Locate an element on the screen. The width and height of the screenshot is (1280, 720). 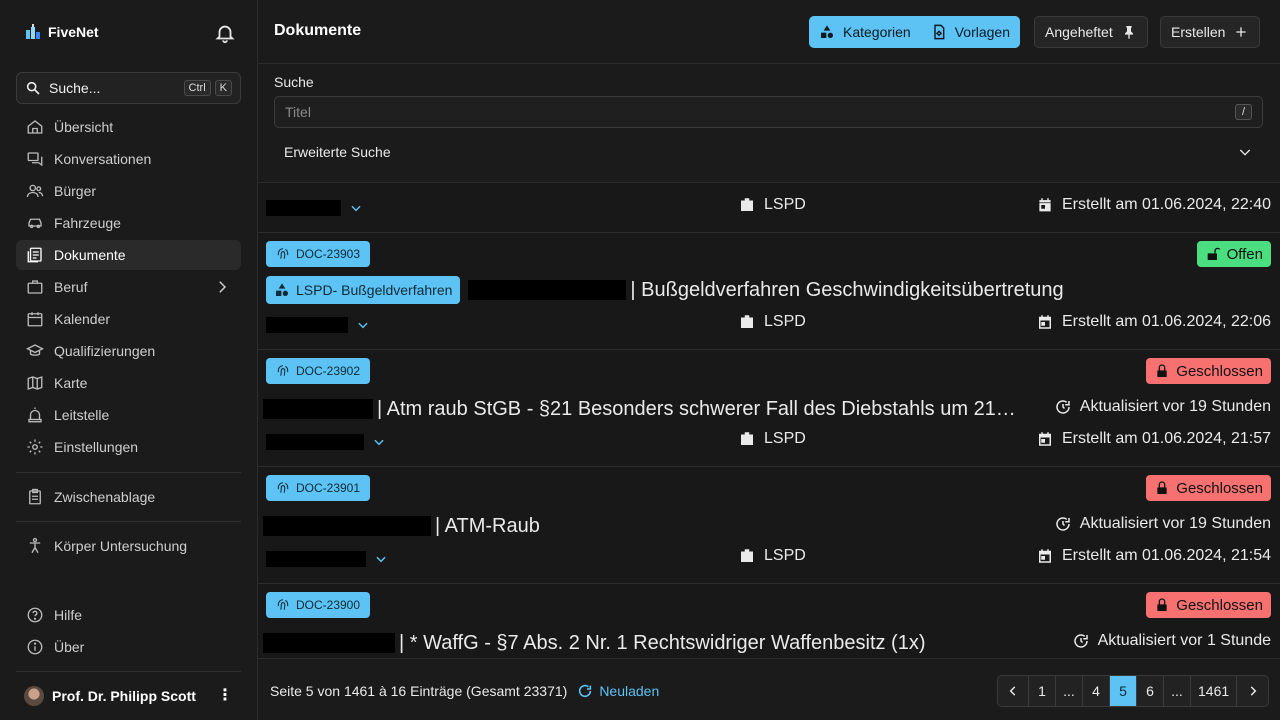
chevron-down-icon is located at coordinates (381, 559).